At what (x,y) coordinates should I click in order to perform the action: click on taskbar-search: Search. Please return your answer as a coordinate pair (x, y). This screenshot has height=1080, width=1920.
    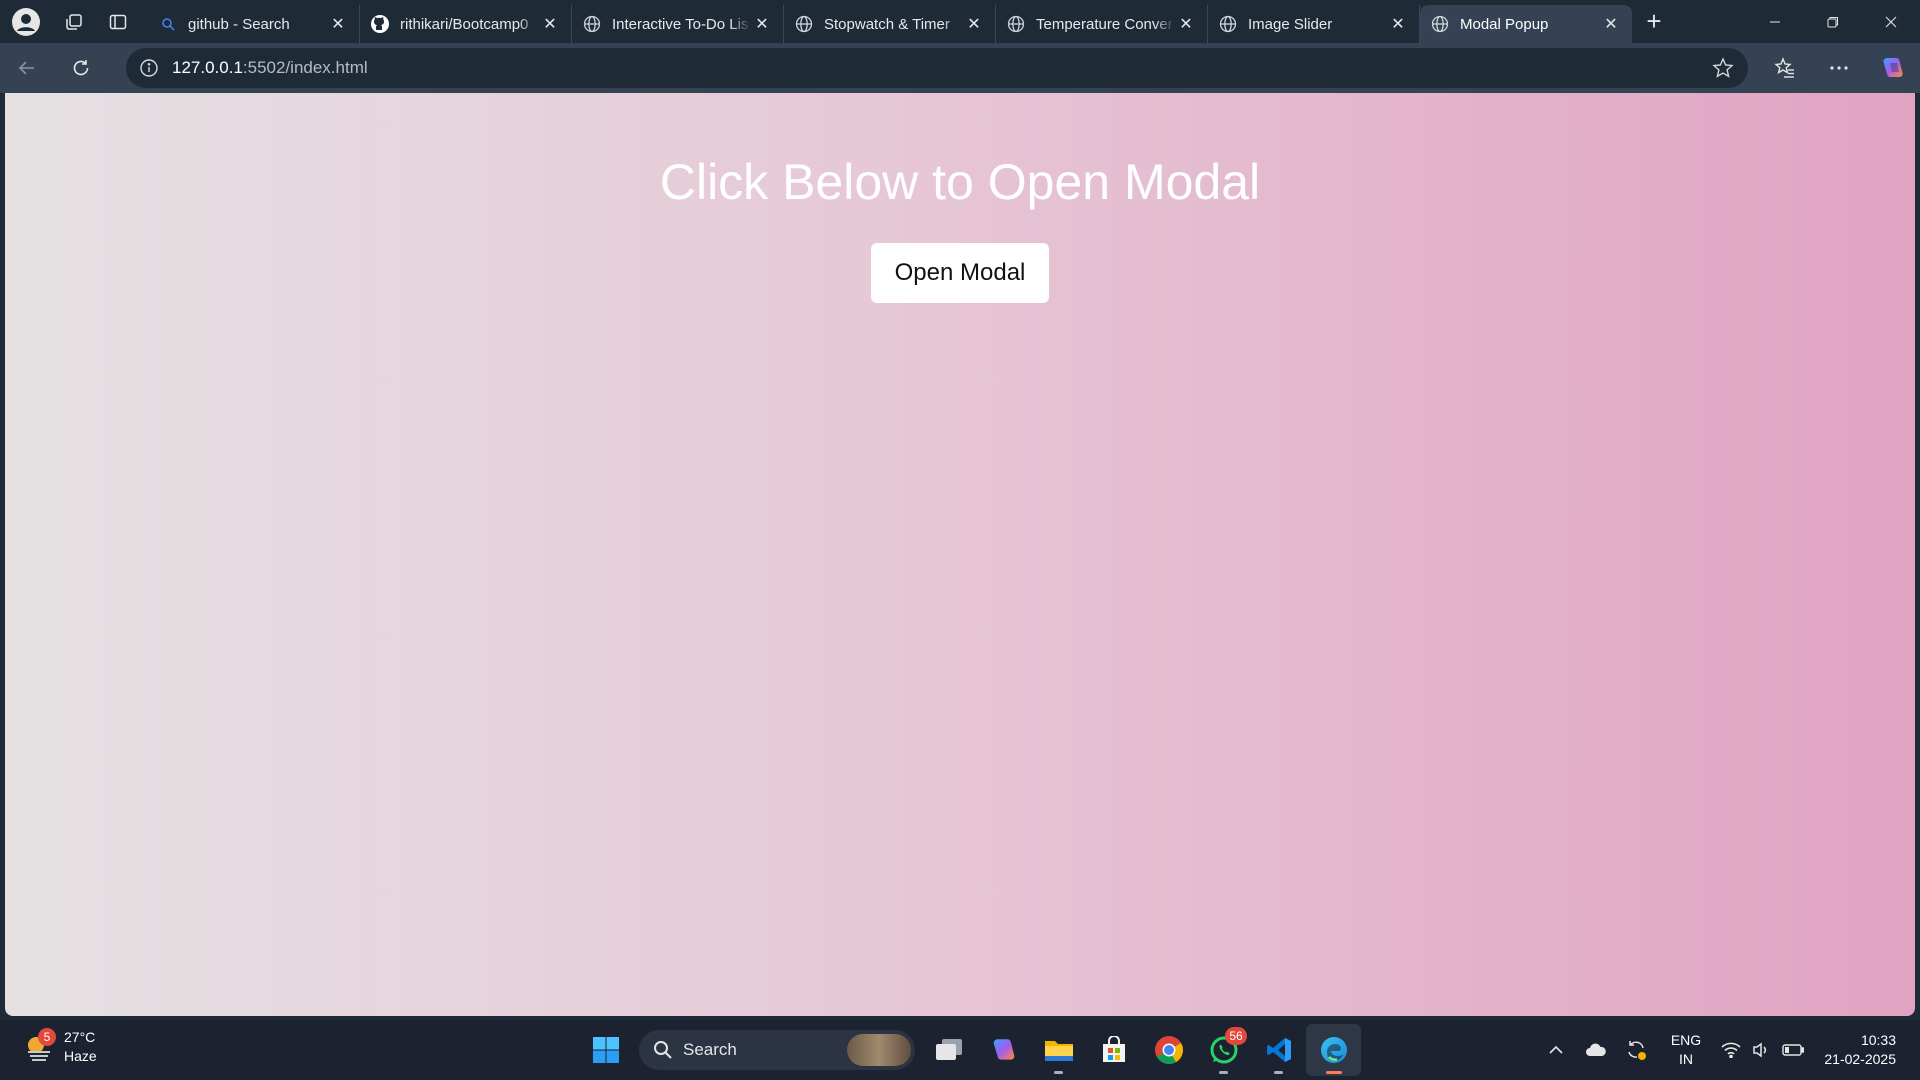
    Looking at the image, I should click on (777, 1050).